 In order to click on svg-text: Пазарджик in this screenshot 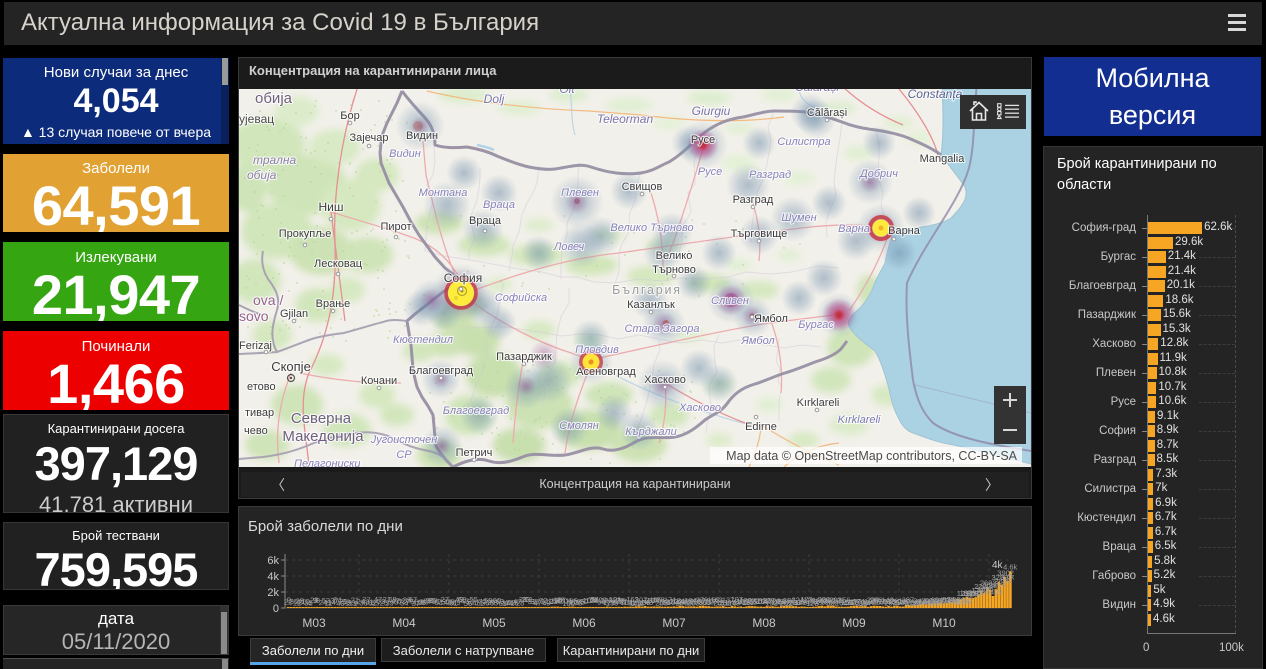, I will do `click(524, 357)`.